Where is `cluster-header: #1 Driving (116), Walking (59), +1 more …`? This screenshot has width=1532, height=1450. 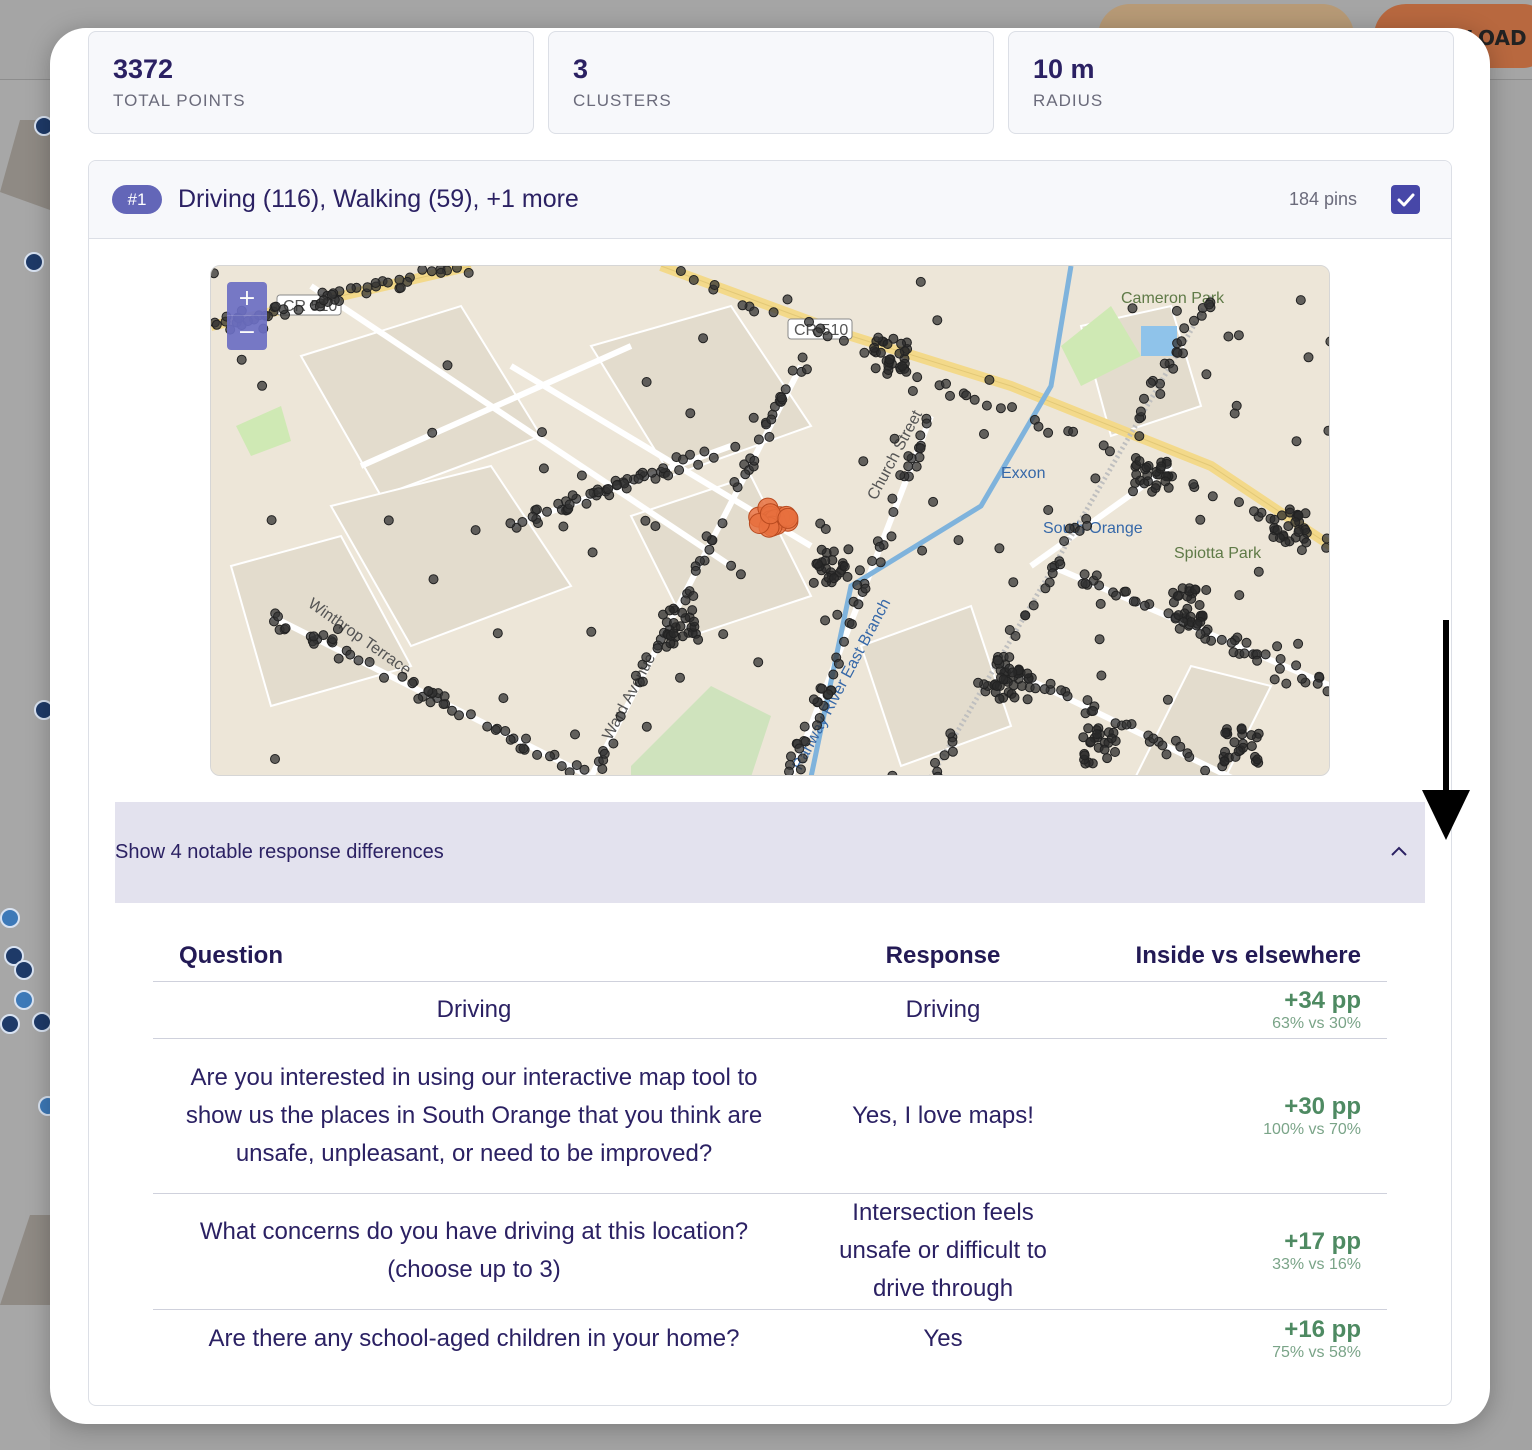 cluster-header: #1 Driving (116), Walking (59), +1 more … is located at coordinates (770, 200).